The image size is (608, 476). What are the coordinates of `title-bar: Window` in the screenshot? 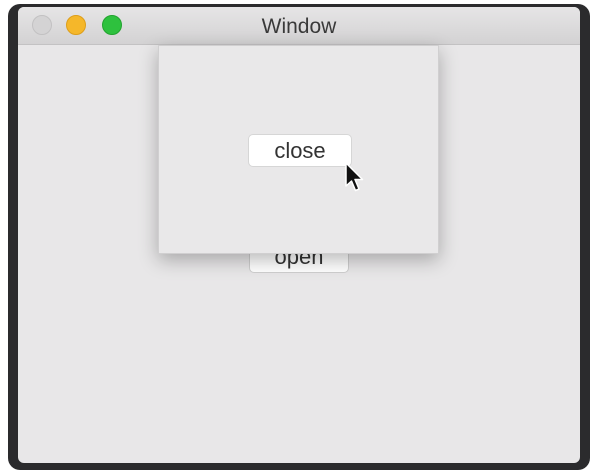 It's located at (299, 26).